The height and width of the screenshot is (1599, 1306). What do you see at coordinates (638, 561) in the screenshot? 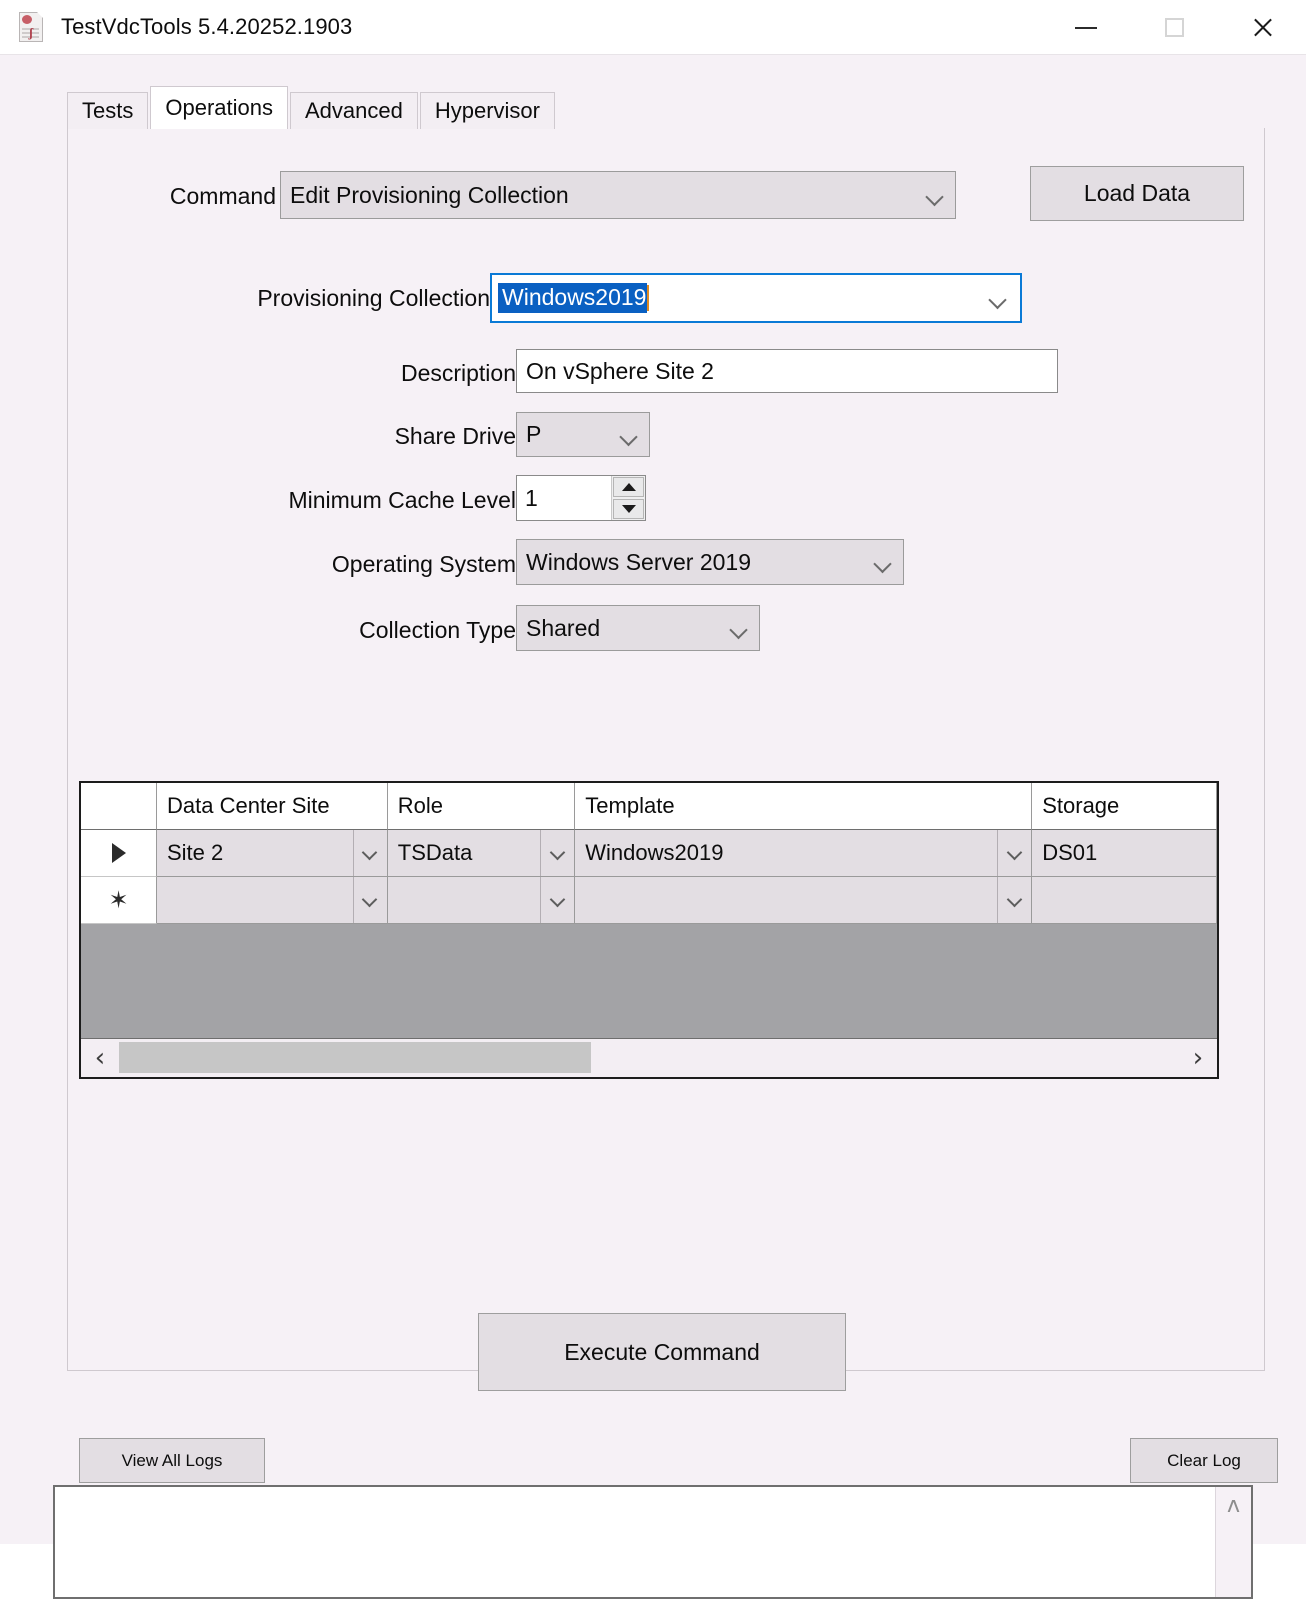
I see `operating-system-value: Windows Server 2019` at bounding box center [638, 561].